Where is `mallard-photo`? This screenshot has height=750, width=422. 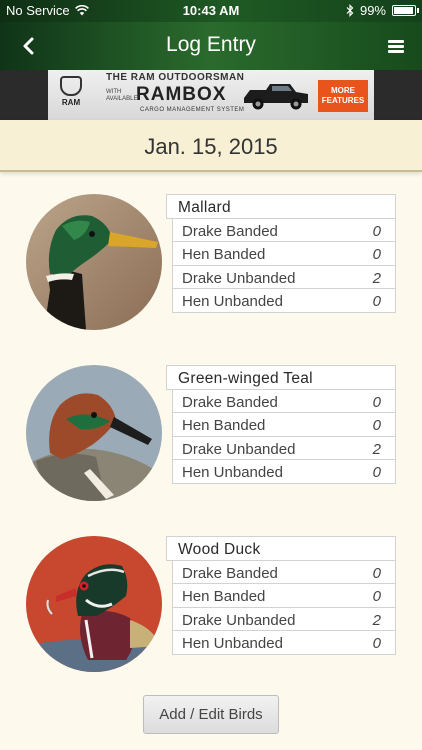
mallard-photo is located at coordinates (94, 262).